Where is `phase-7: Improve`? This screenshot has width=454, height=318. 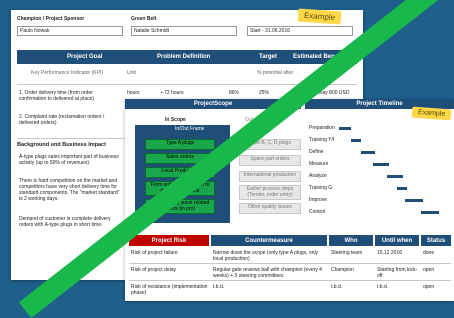 phase-7: Improve is located at coordinates (318, 200).